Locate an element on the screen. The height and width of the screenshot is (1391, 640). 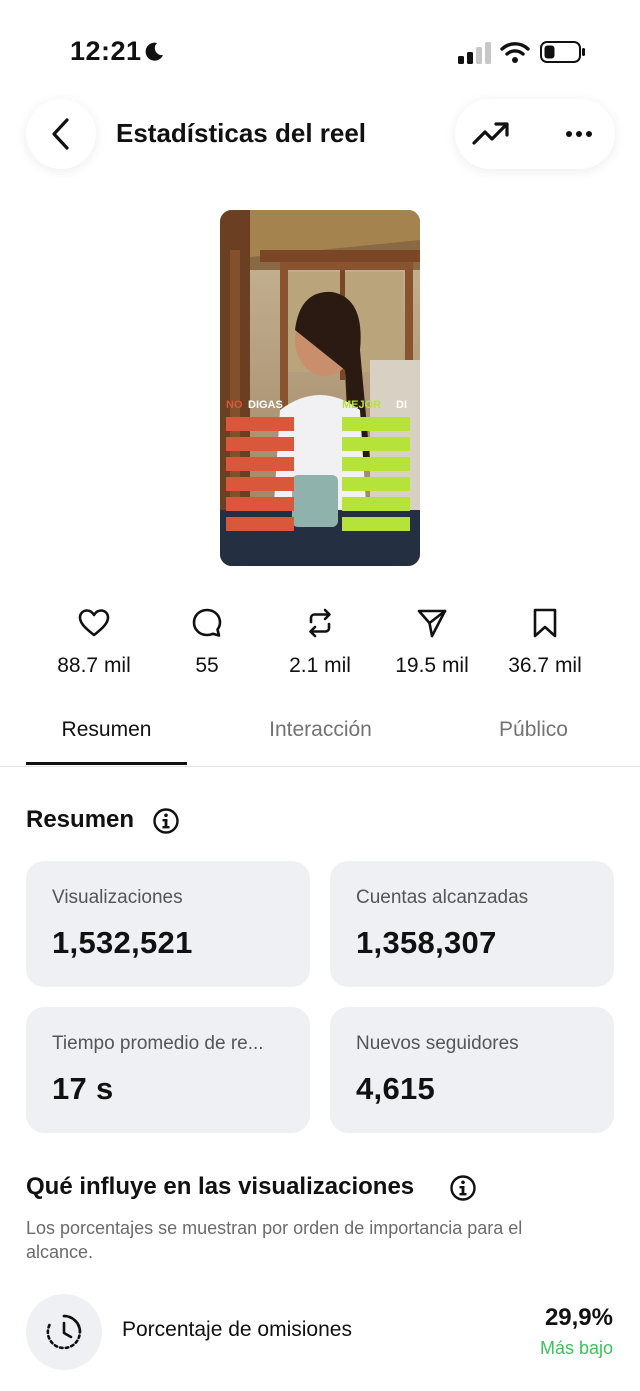
more-horizontal-icon is located at coordinates (579, 134).